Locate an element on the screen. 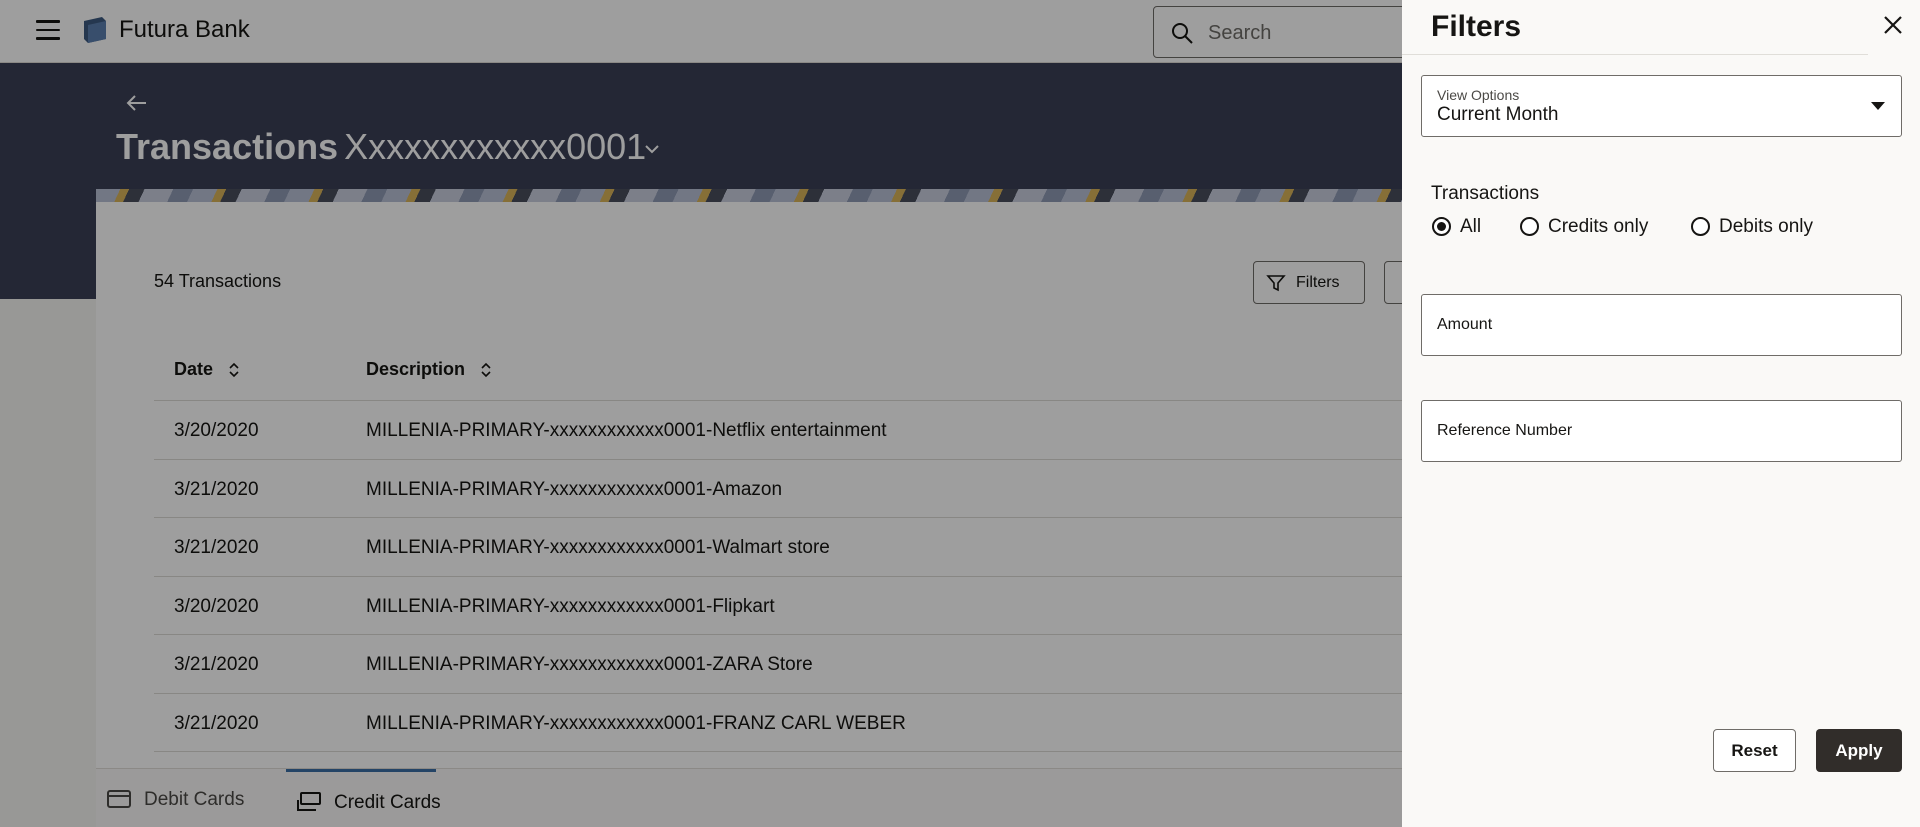 This screenshot has height=827, width=1920. radio-credits-only: Credits only is located at coordinates (1590, 227).